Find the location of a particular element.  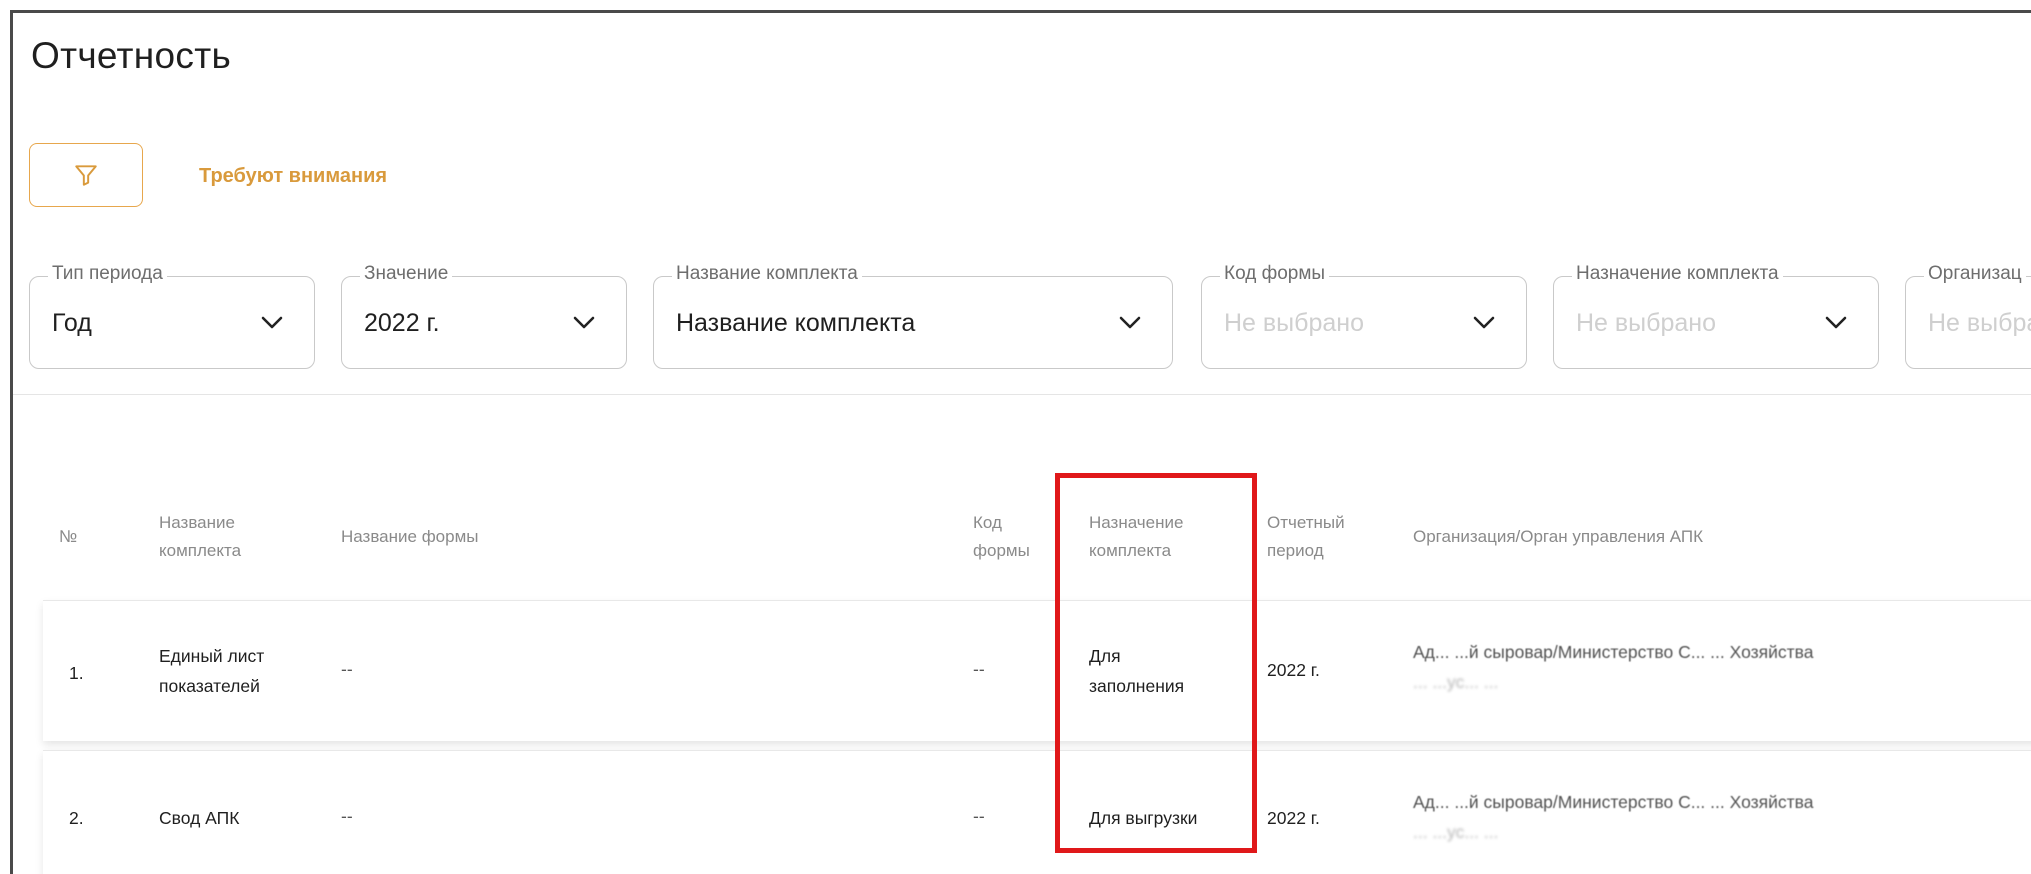

row-num: 2. is located at coordinates (76, 818).